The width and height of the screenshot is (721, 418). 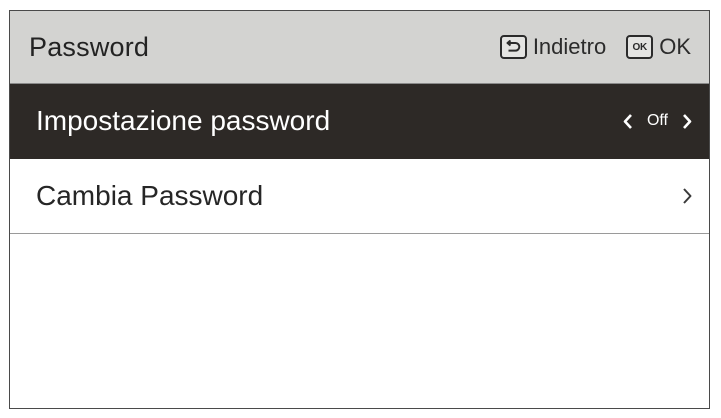 I want to click on back-label: Indietro, so click(x=569, y=47).